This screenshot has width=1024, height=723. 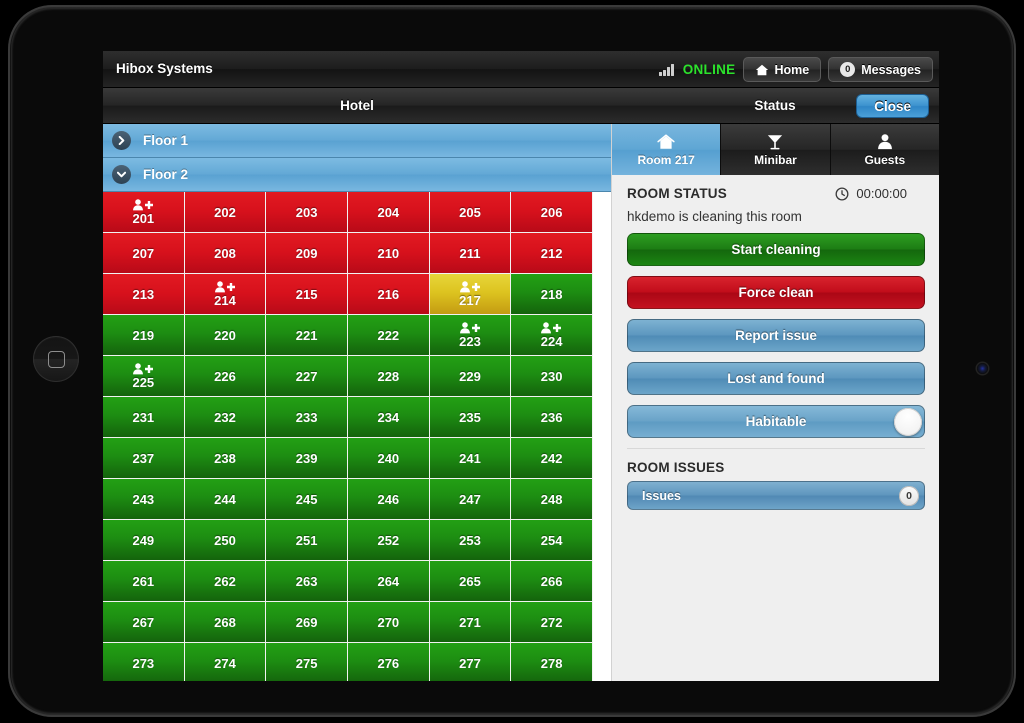 I want to click on toggle-knob, so click(x=908, y=421).